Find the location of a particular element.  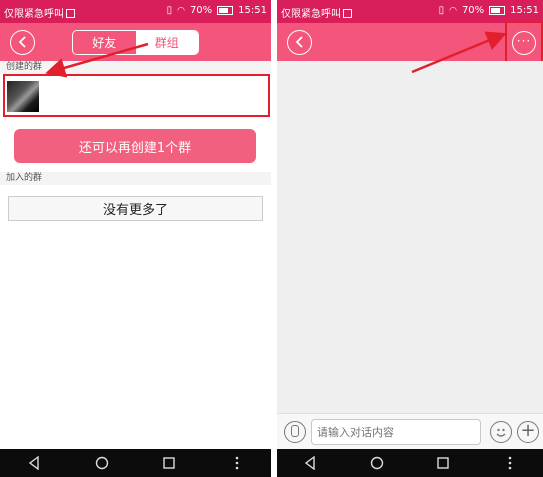

created-group-item is located at coordinates (136, 95).